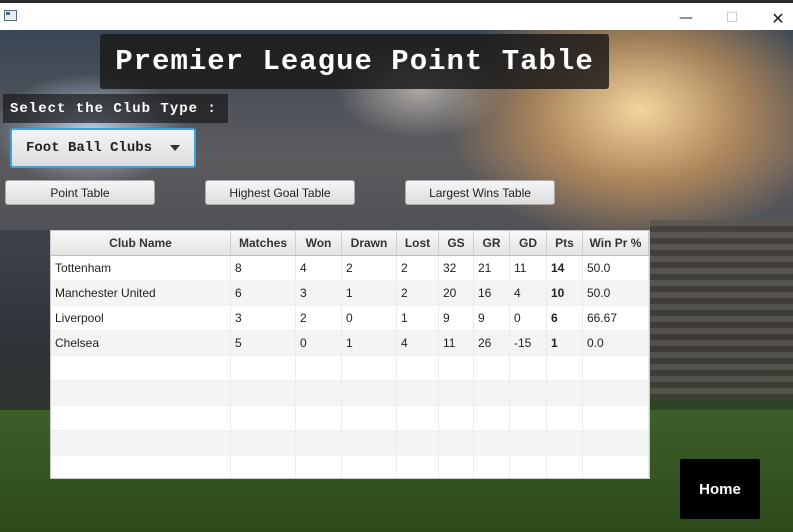 This screenshot has height=532, width=793. I want to click on column-header: Pts, so click(565, 243).